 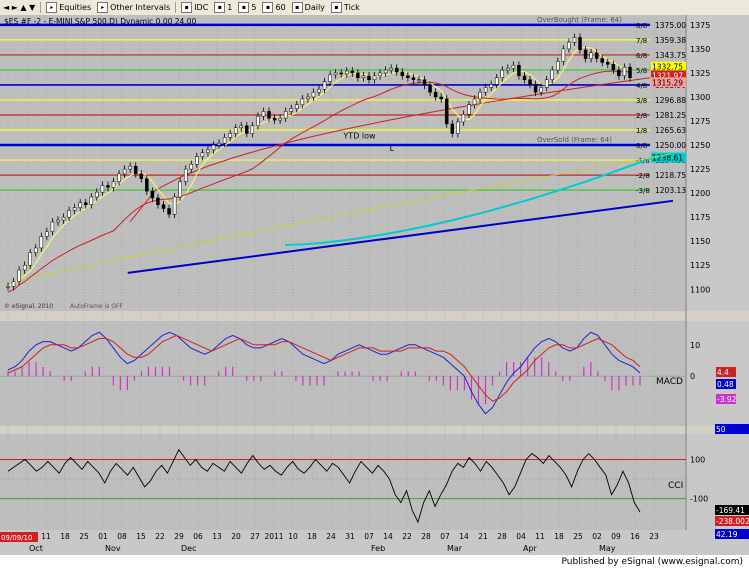 What do you see at coordinates (273, 7) in the screenshot?
I see `interval-60-button: ▪ 60` at bounding box center [273, 7].